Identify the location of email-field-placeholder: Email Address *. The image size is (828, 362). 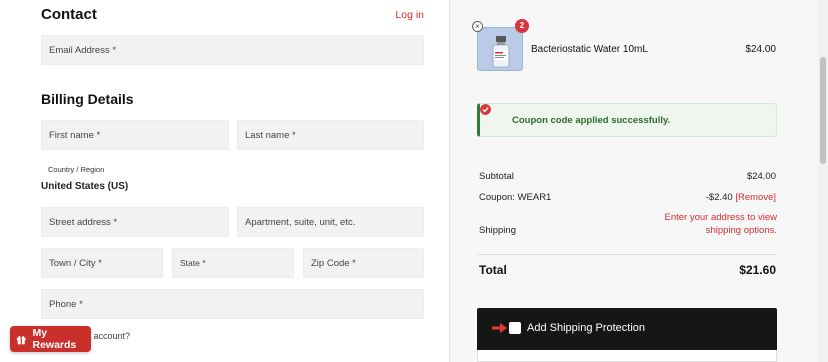
(83, 50).